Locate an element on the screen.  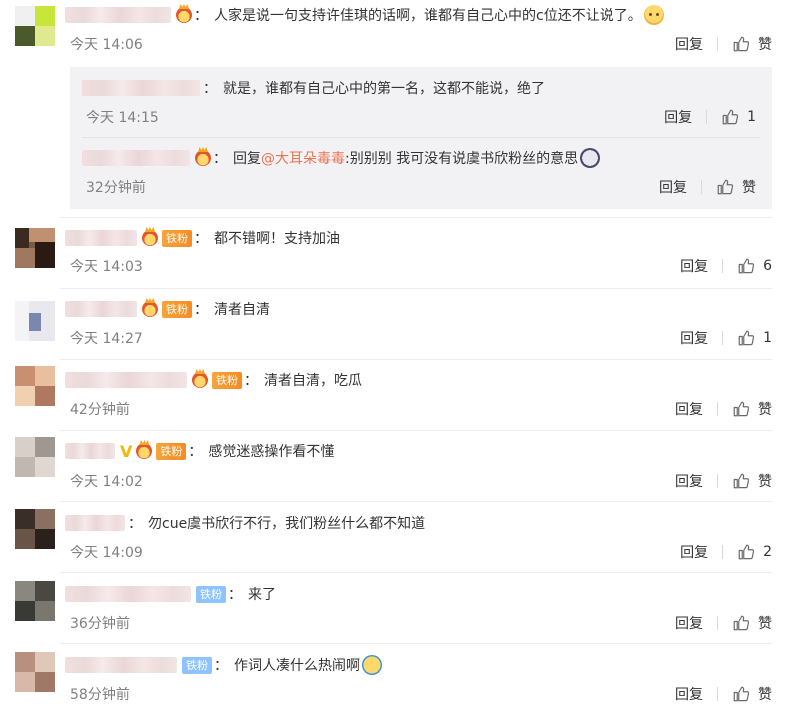
like-count: 2 is located at coordinates (767, 552).